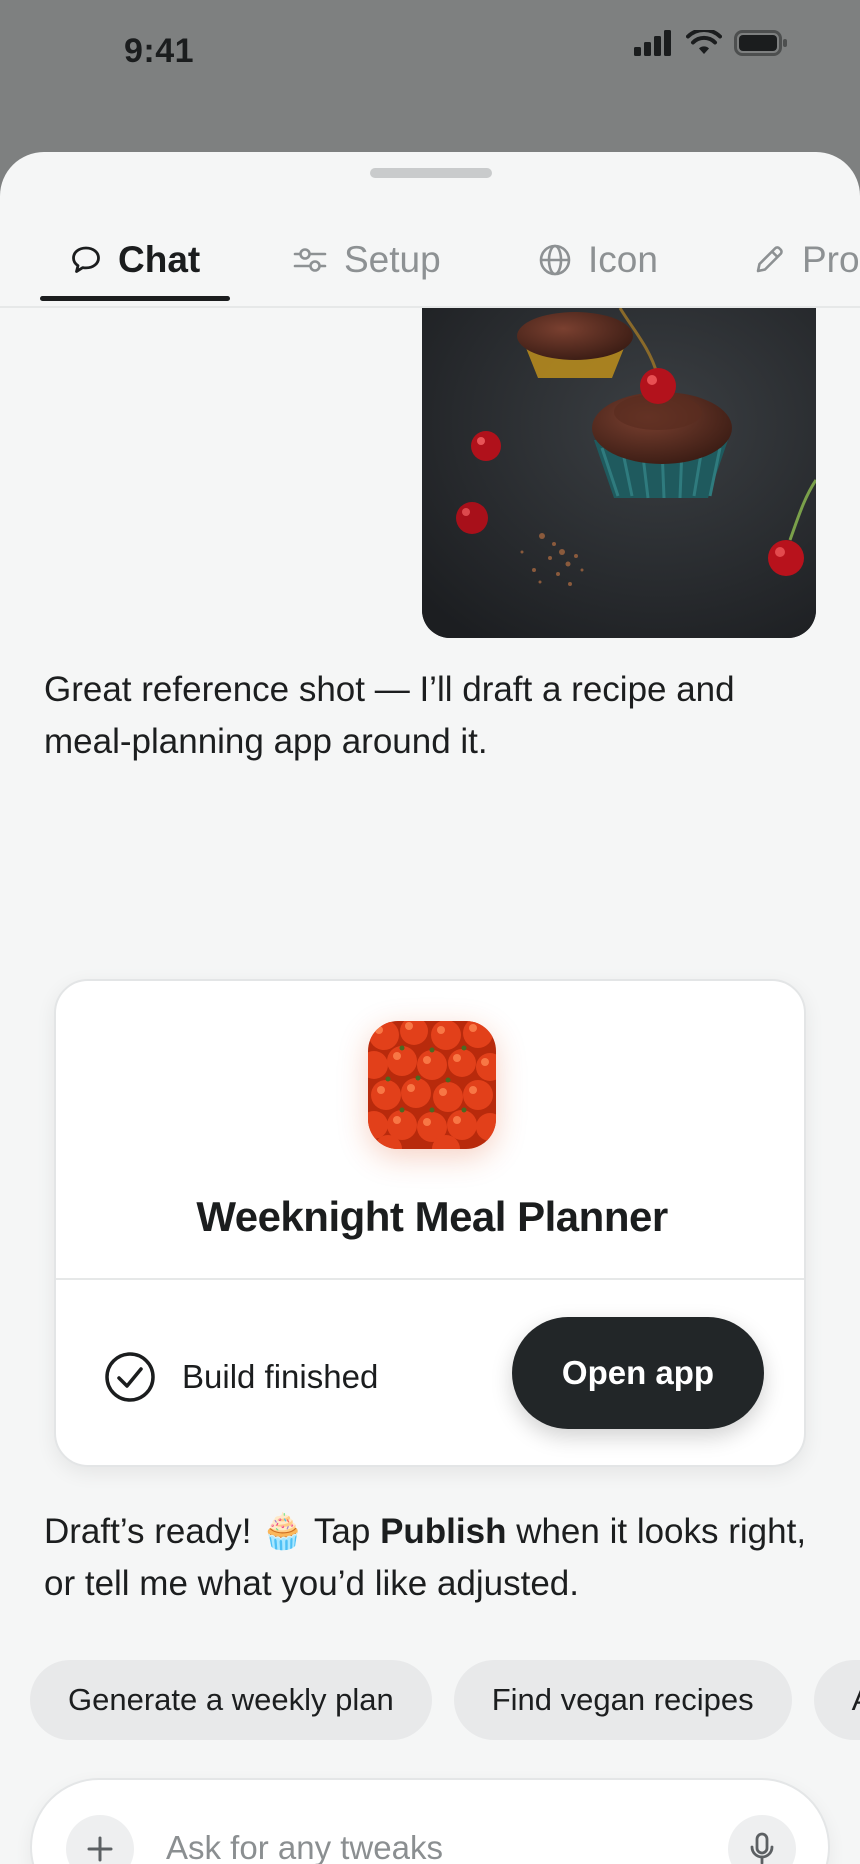 This screenshot has height=1864, width=860. What do you see at coordinates (622, 1700) in the screenshot?
I see `suggestion-chip-vegan-recipes: Find vegan recipes` at bounding box center [622, 1700].